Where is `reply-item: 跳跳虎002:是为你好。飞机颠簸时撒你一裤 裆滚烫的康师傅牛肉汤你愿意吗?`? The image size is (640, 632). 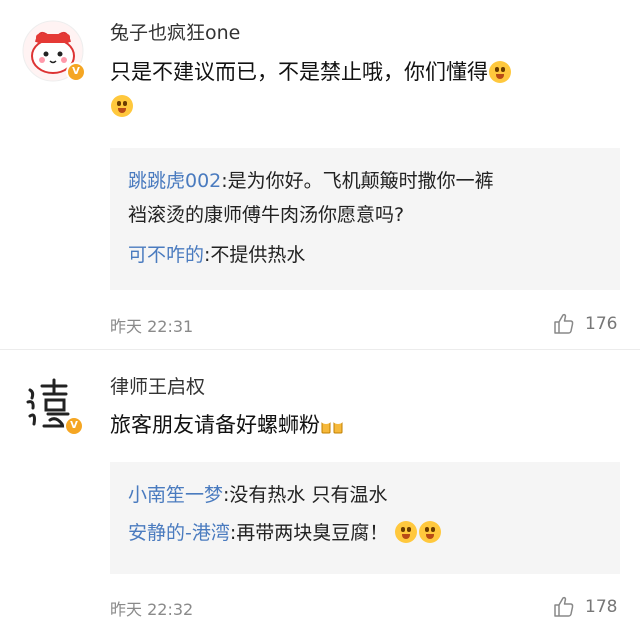 reply-item: 跳跳虎002:是为你好。飞机颠簸时撒你一裤 裆滚烫的康师傅牛肉汤你愿意吗? is located at coordinates (368, 198).